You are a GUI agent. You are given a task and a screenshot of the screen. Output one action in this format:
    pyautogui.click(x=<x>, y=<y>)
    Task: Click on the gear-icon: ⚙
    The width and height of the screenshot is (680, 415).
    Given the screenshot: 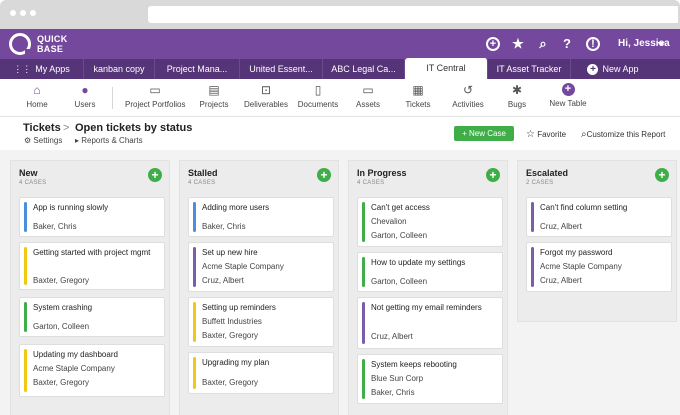 What is the action you would take?
    pyautogui.click(x=28, y=140)
    